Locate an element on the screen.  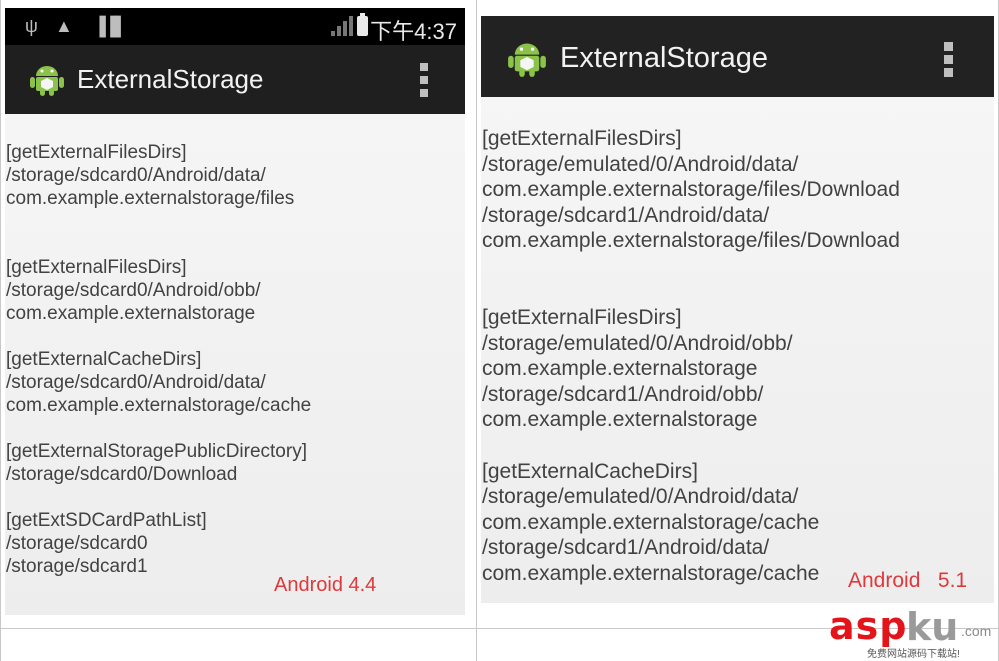
block-line: com.example.externalstorage/files is located at coordinates (150, 198).